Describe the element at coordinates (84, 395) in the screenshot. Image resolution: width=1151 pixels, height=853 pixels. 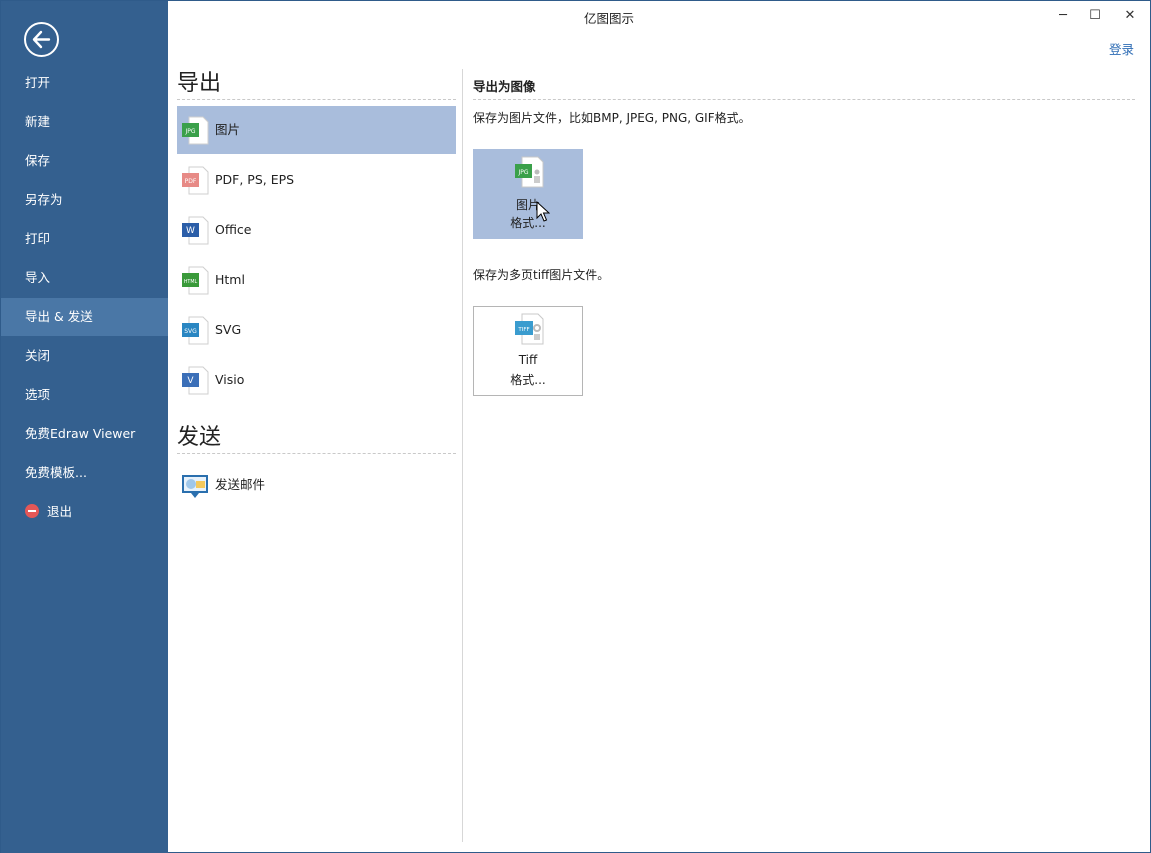
I see `sidebar-item-8: 选项` at that location.